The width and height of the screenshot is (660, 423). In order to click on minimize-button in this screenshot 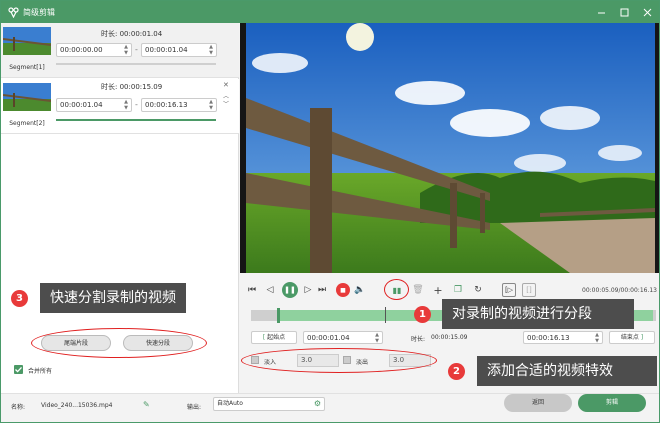, I will do `click(601, 12)`.